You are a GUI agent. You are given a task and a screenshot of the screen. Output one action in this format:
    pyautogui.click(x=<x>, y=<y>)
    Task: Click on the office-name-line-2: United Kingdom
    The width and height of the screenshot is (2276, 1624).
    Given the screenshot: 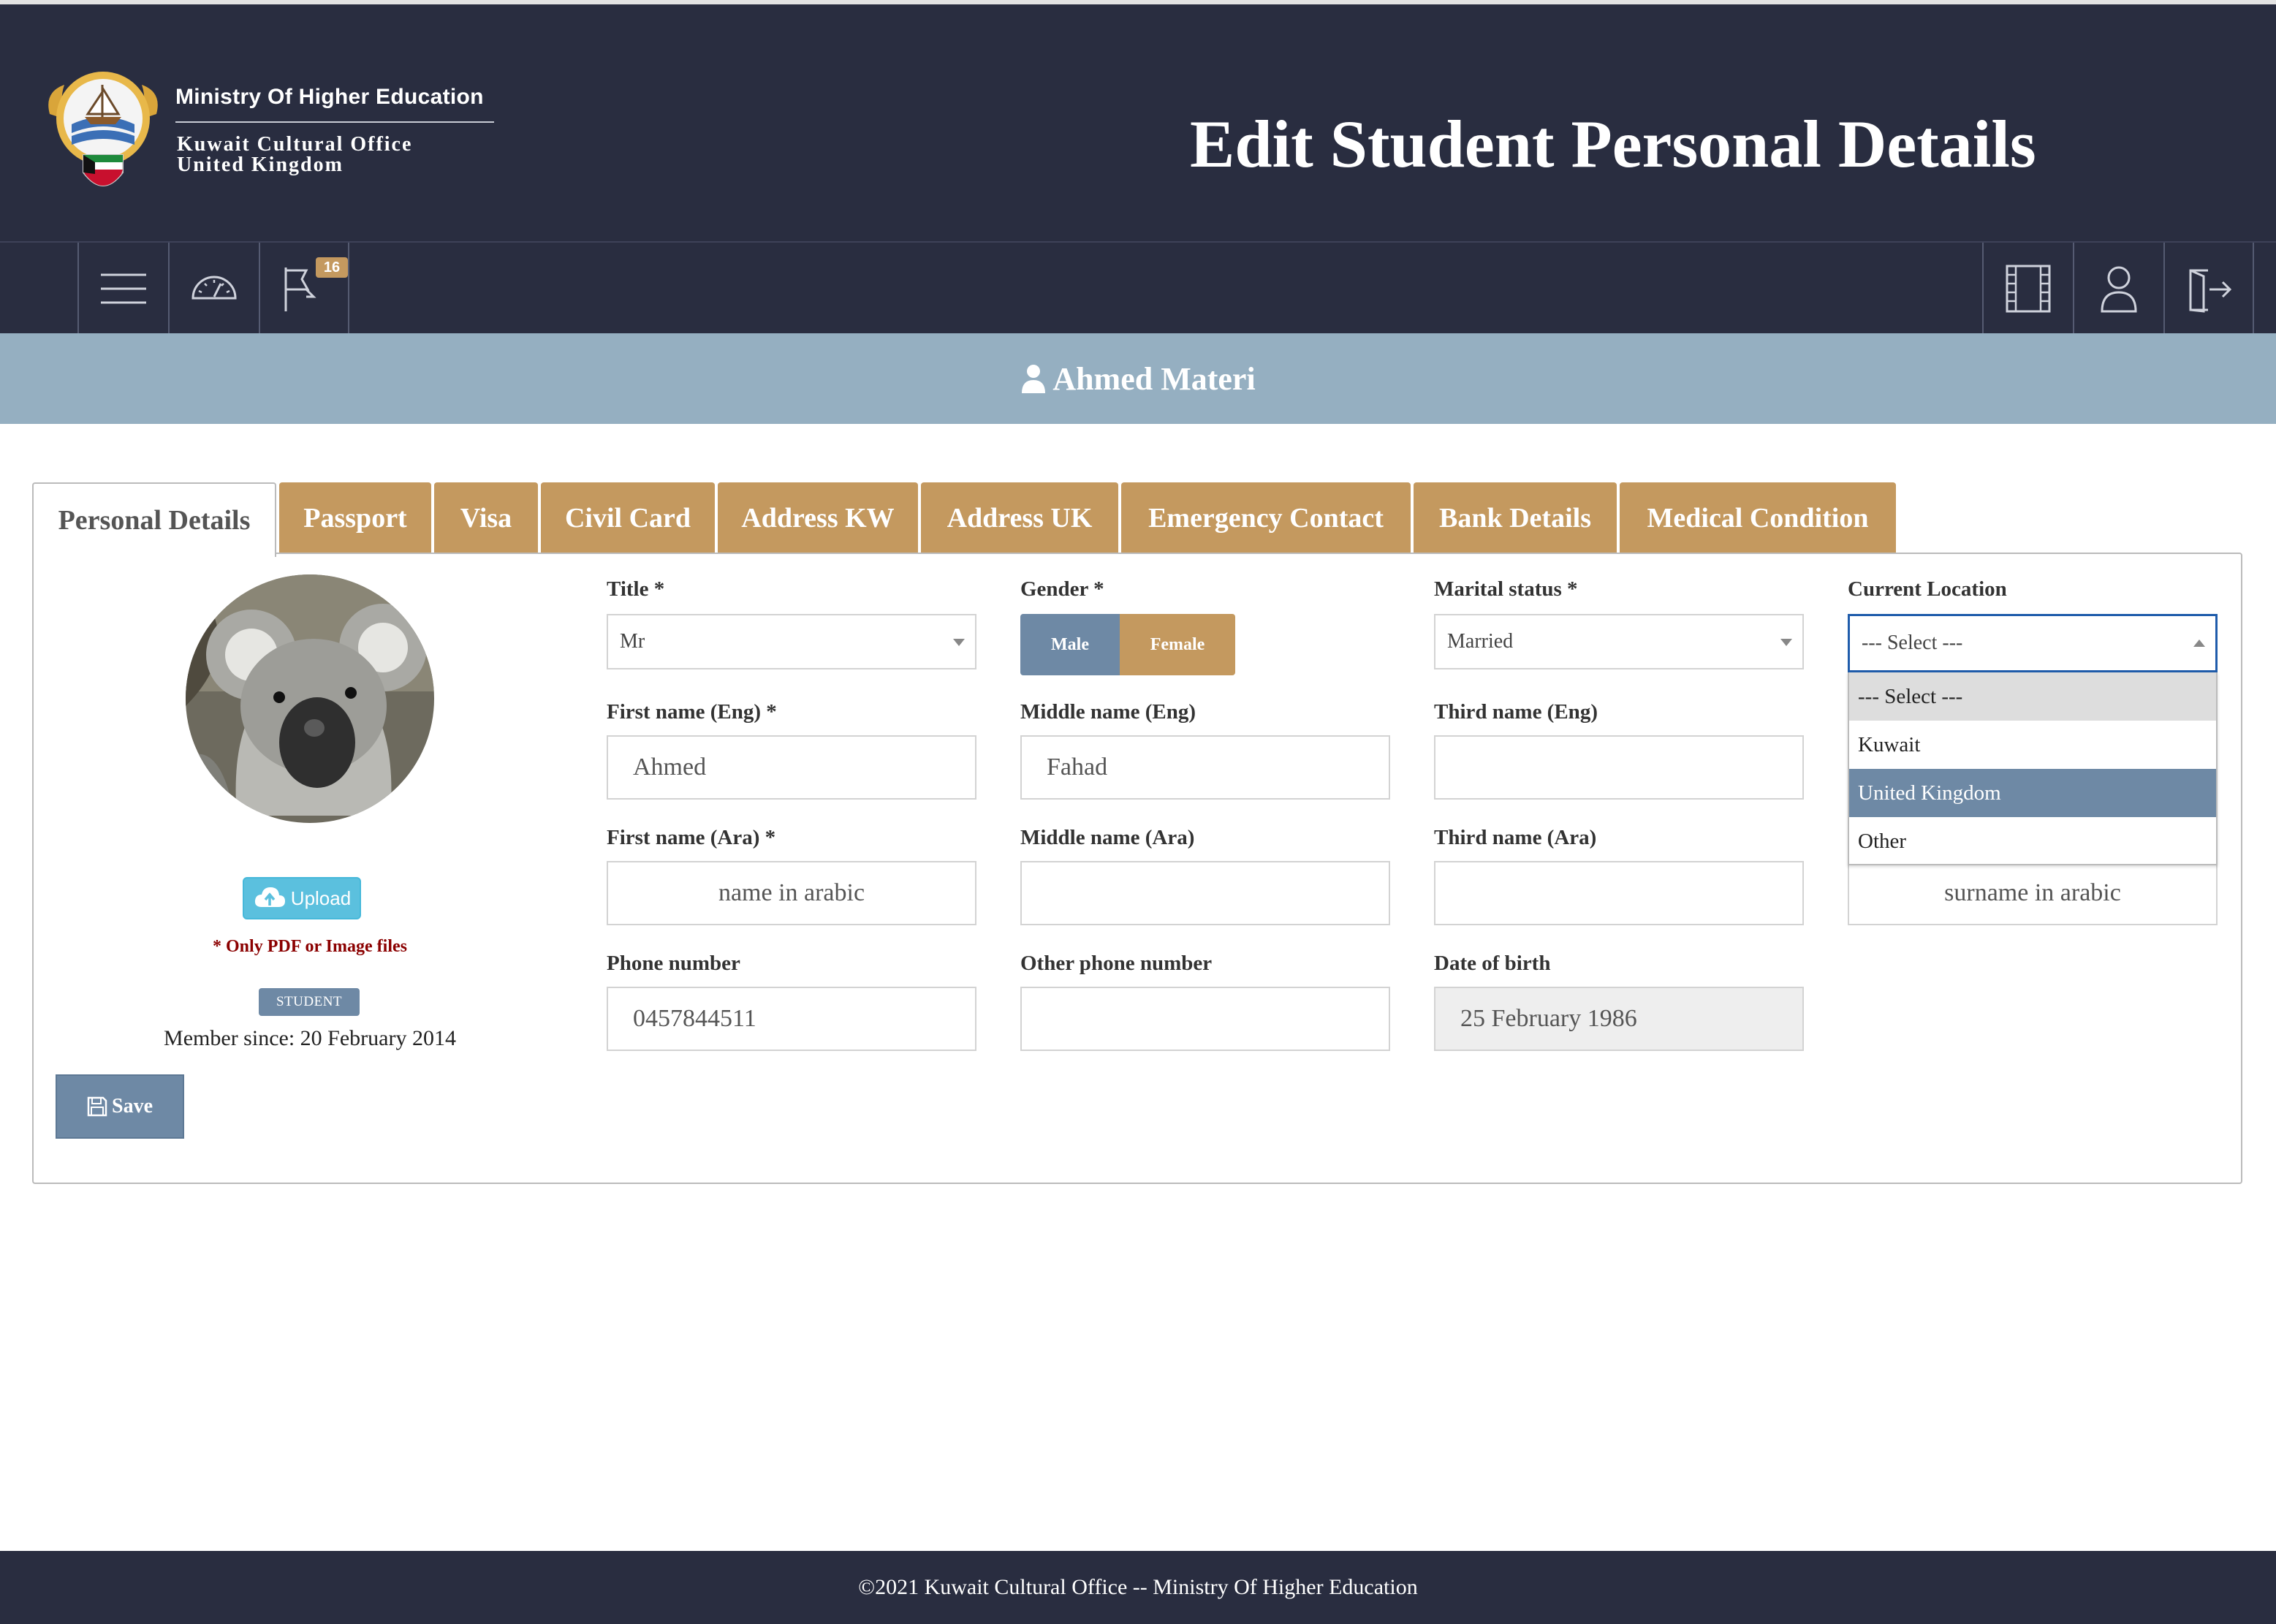 What is the action you would take?
    pyautogui.click(x=260, y=165)
    